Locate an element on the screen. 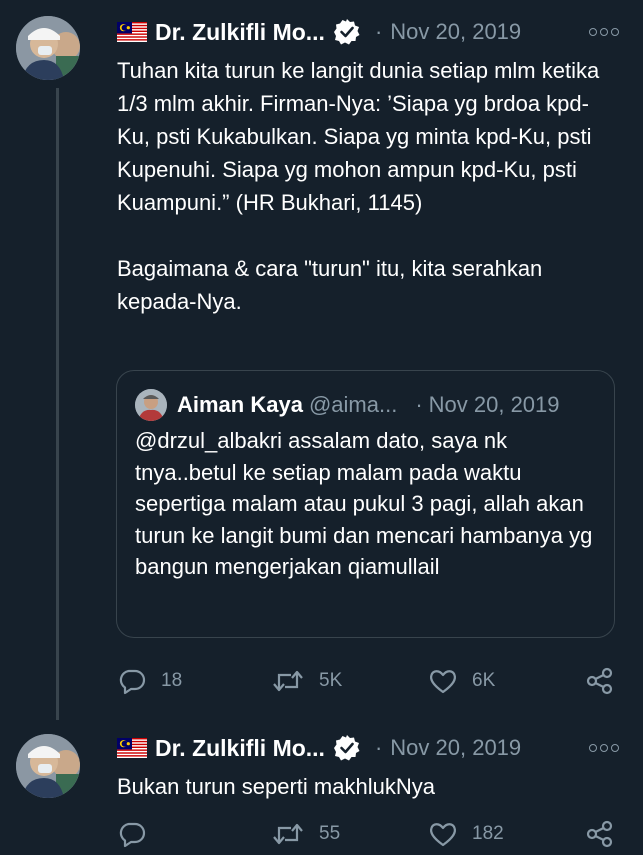 Image resolution: width=643 pixels, height=855 pixels. thread-line is located at coordinates (57, 404).